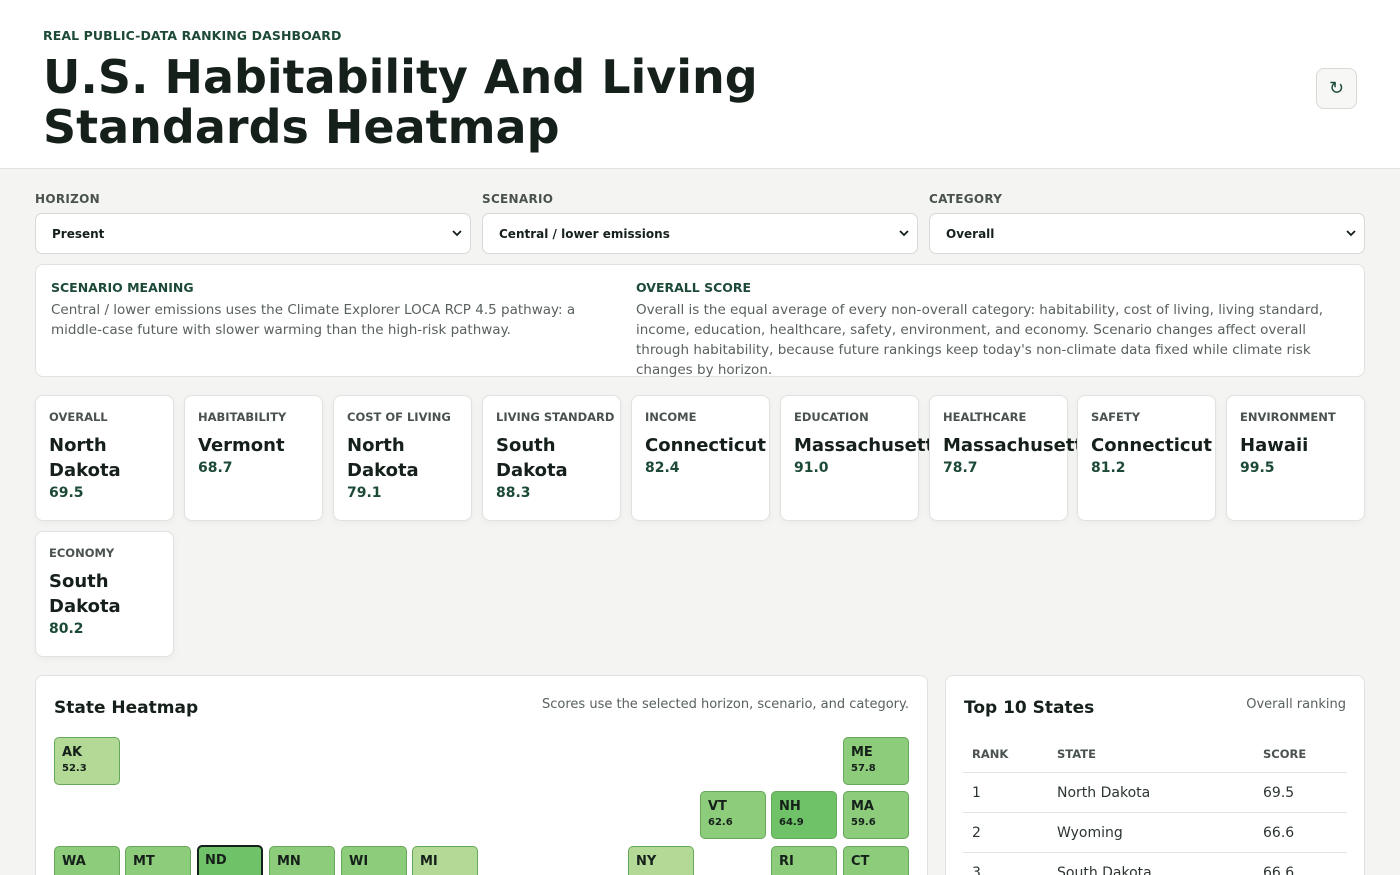 The width and height of the screenshot is (1400, 875). I want to click on leader-card-cost-of-living: COST OF LIVING North Dakota 79.1, so click(402, 458).